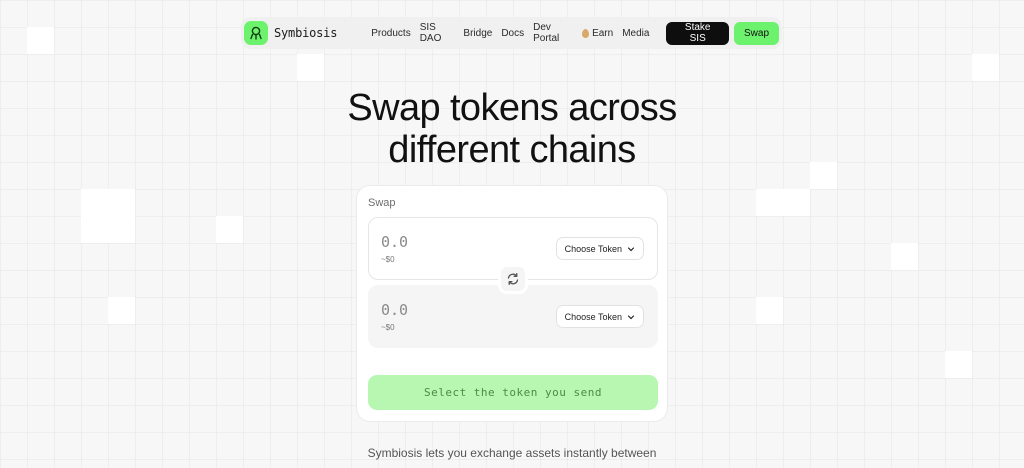 The height and width of the screenshot is (468, 1024). I want to click on nav-item-products: Products, so click(390, 33).